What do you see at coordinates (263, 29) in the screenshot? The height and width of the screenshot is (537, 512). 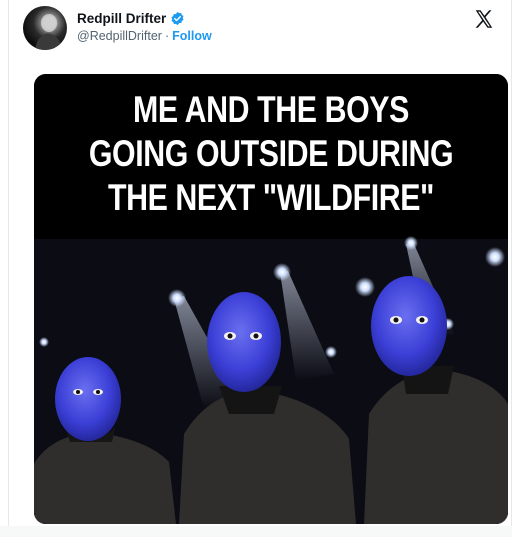 I see `tweet-header: Redpill Drifter @RedpillDrifter · Follow` at bounding box center [263, 29].